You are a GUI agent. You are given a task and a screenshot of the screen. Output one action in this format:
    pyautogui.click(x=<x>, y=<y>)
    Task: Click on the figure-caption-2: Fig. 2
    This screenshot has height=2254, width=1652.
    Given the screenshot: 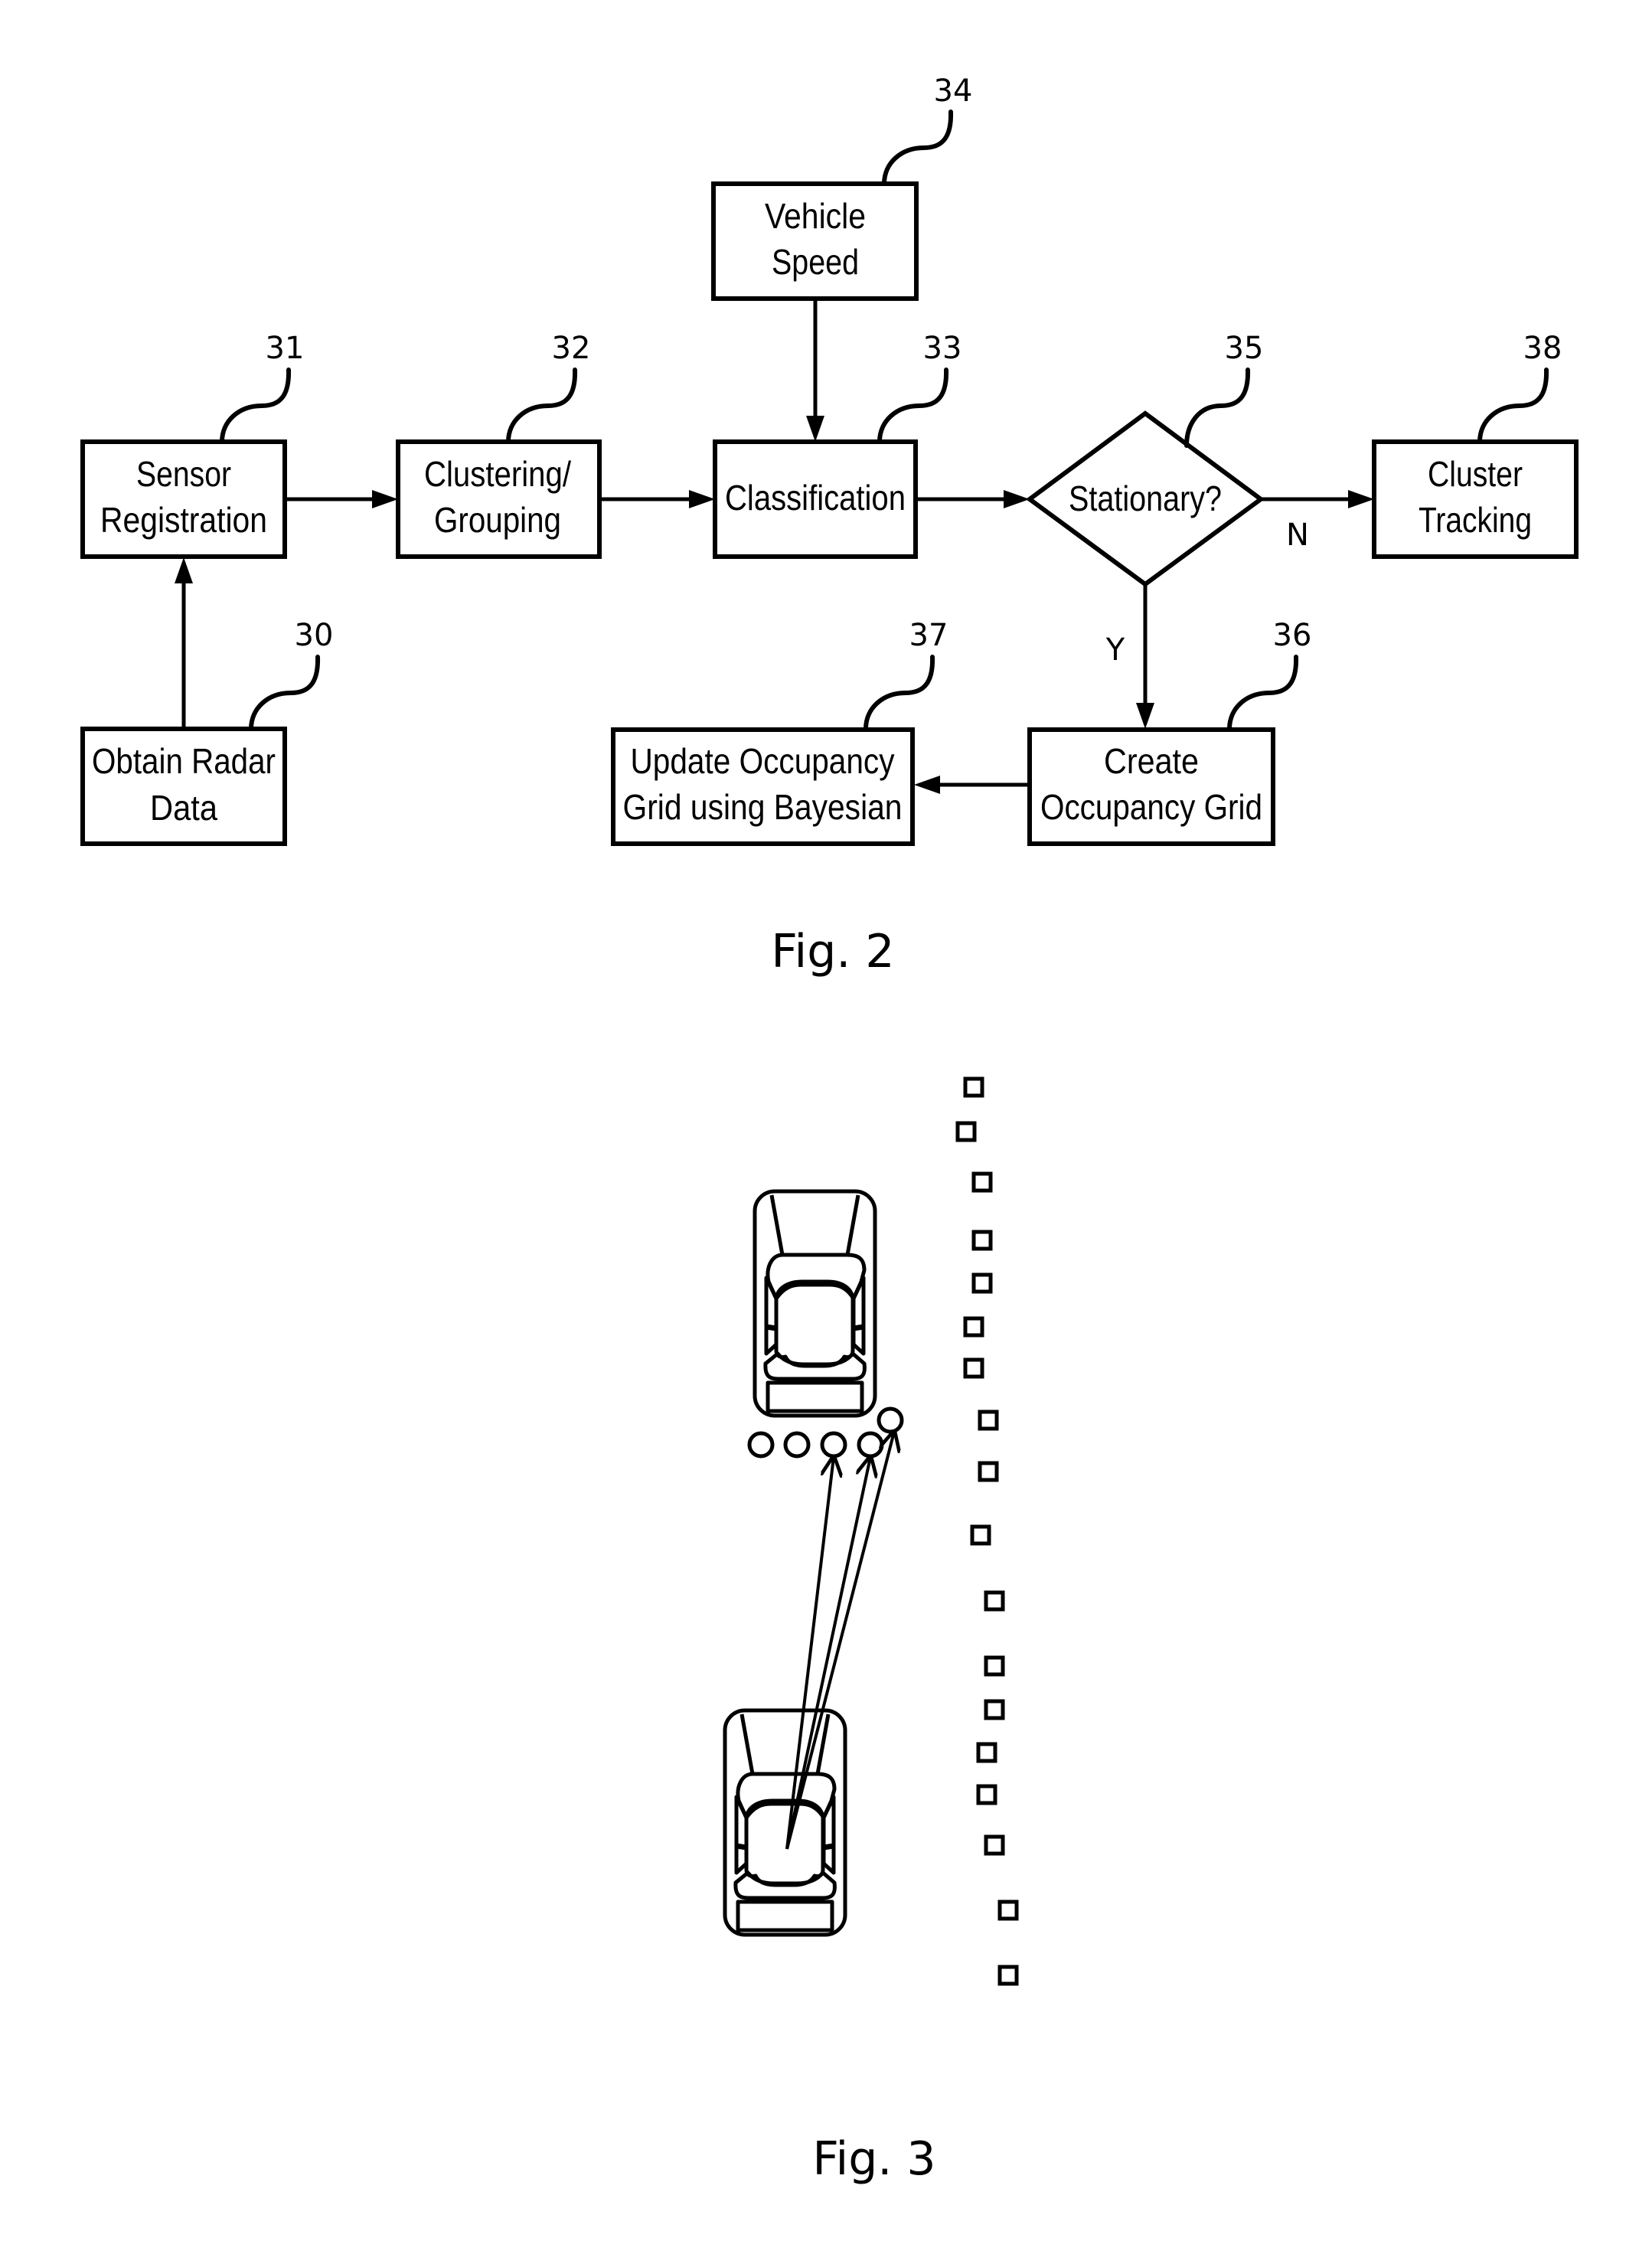 What is the action you would take?
    pyautogui.click(x=832, y=951)
    